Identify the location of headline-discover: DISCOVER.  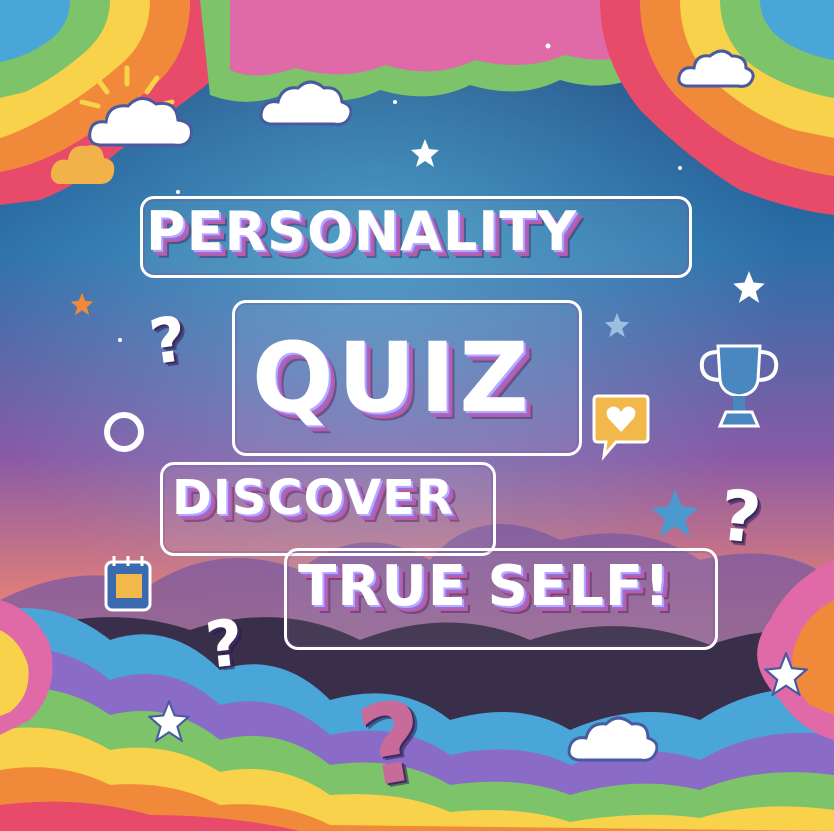
(313, 498).